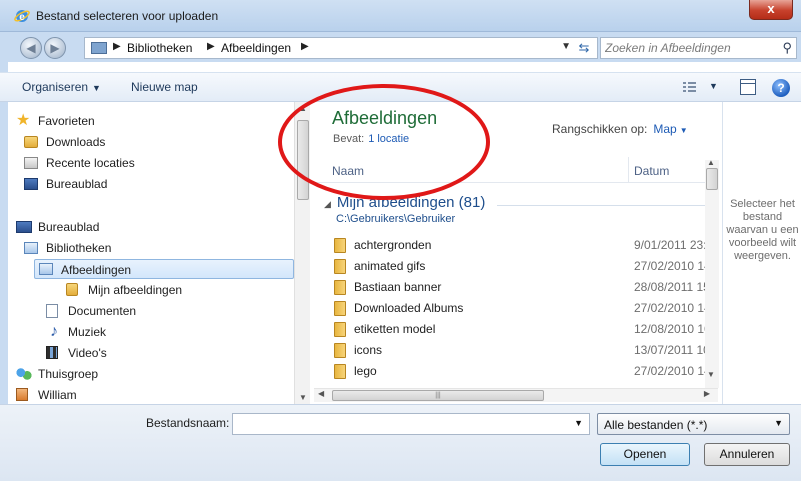 The height and width of the screenshot is (481, 801). I want to click on scroll-right-icon: ▶, so click(707, 393).